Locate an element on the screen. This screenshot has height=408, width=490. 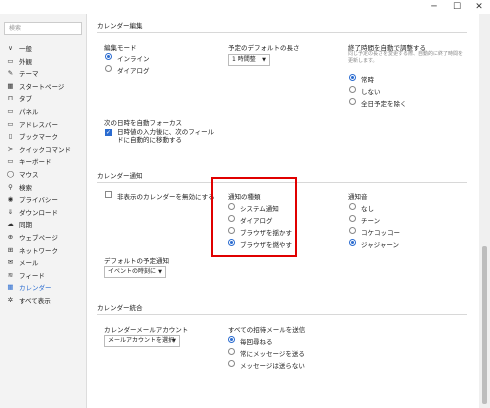
sidebar-item-keyboard: ▭ キーボード is located at coordinates (43, 161).